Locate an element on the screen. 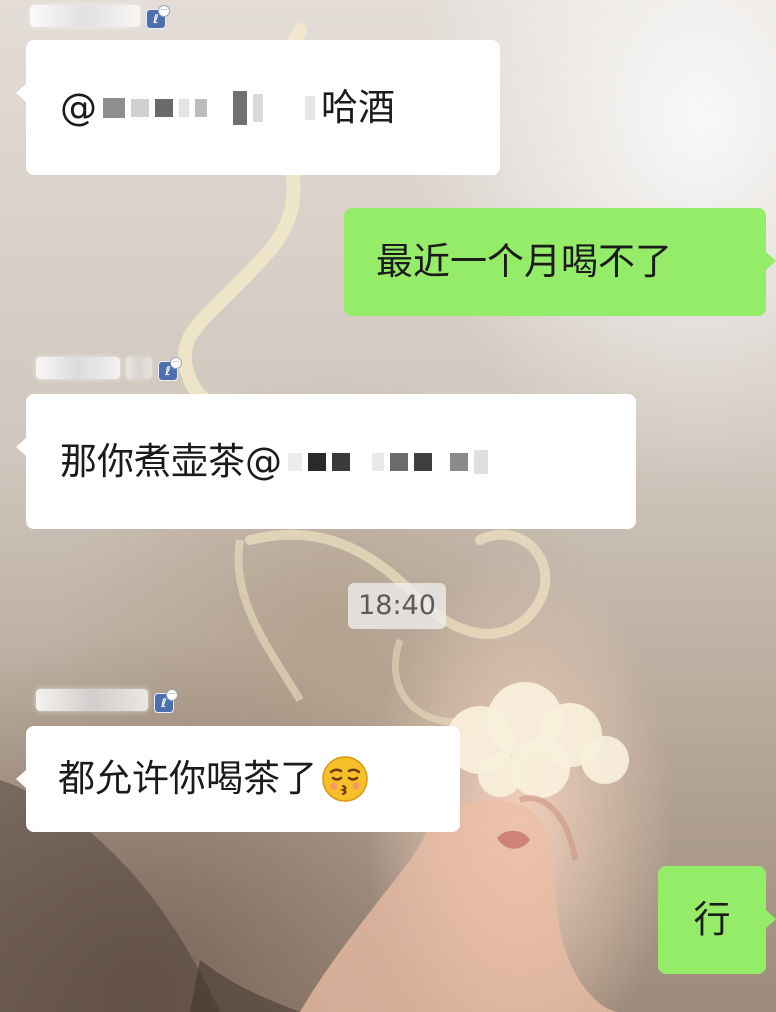 Image resolution: width=776 pixels, height=1012 pixels. message-text: 哈酒 is located at coordinates (358, 107).